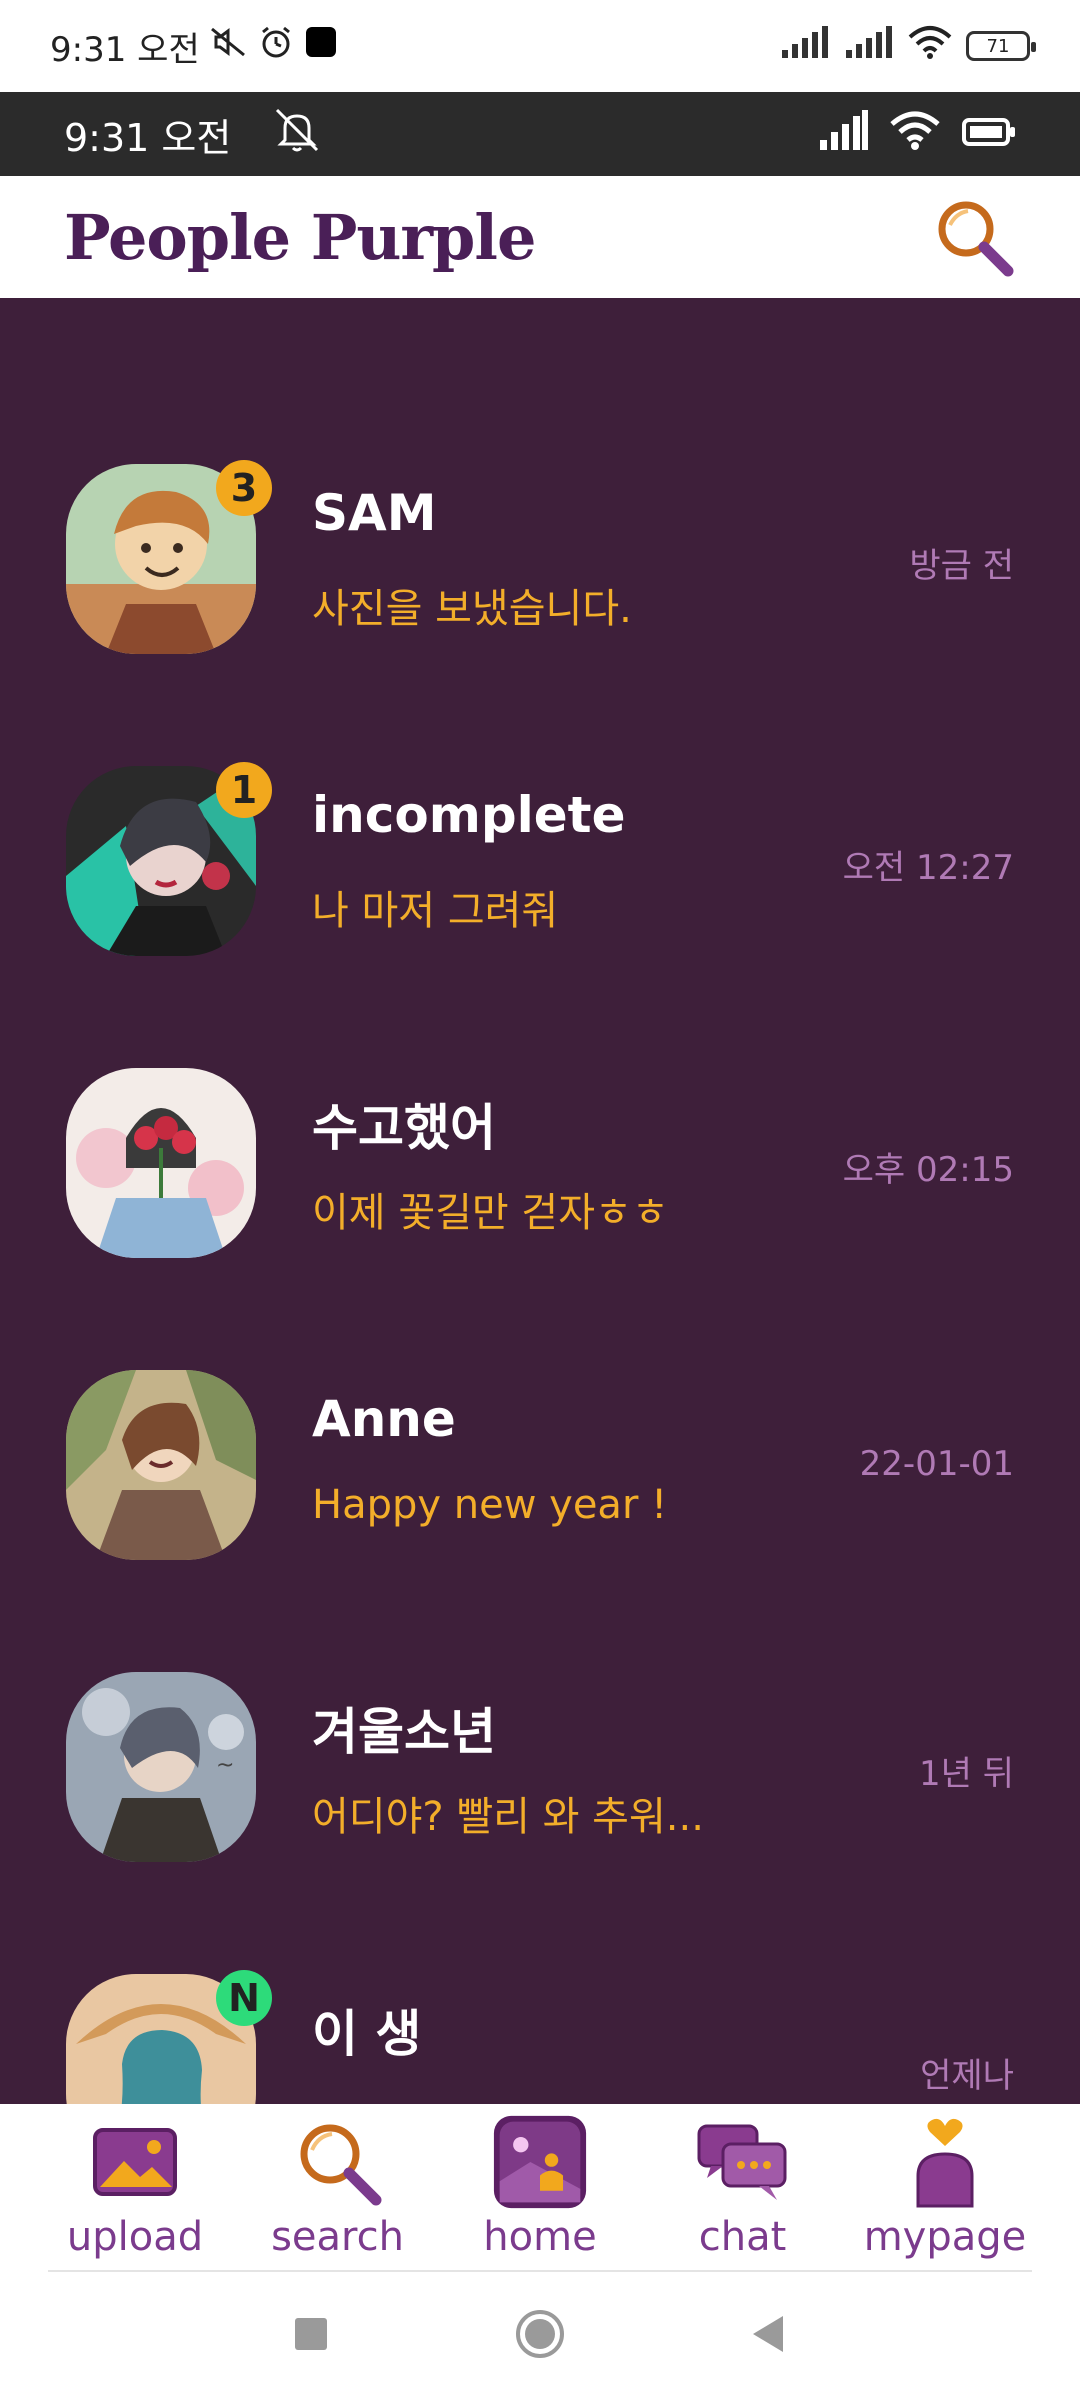  I want to click on chat-time: 22-01-01, so click(936, 1464).